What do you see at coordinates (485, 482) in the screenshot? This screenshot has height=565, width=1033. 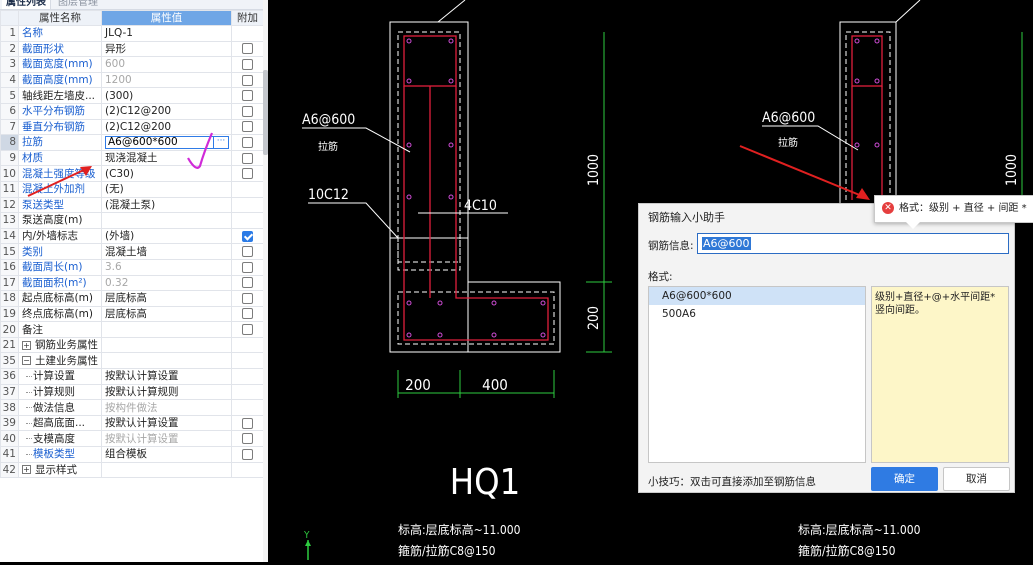 I see `label-hq1: HQ1` at bounding box center [485, 482].